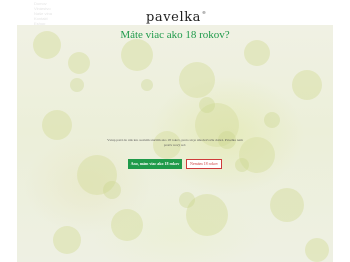 The width and height of the screenshot is (350, 262). What do you see at coordinates (155, 164) in the screenshot?
I see `confirm-age-button: Ano, mám viac ako 18 rokov` at bounding box center [155, 164].